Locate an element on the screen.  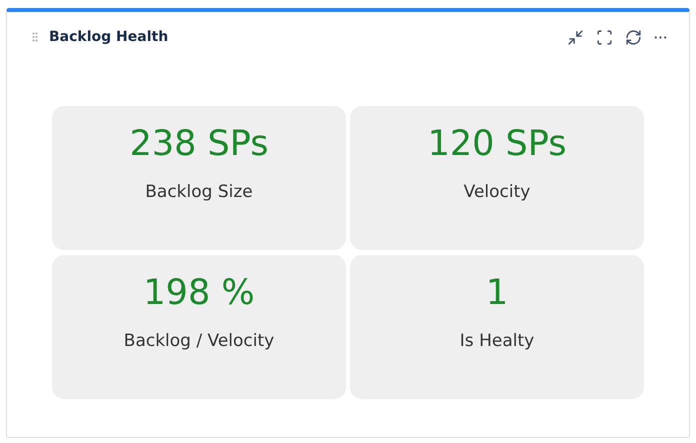
metric-label: Backlog Size is located at coordinates (199, 192).